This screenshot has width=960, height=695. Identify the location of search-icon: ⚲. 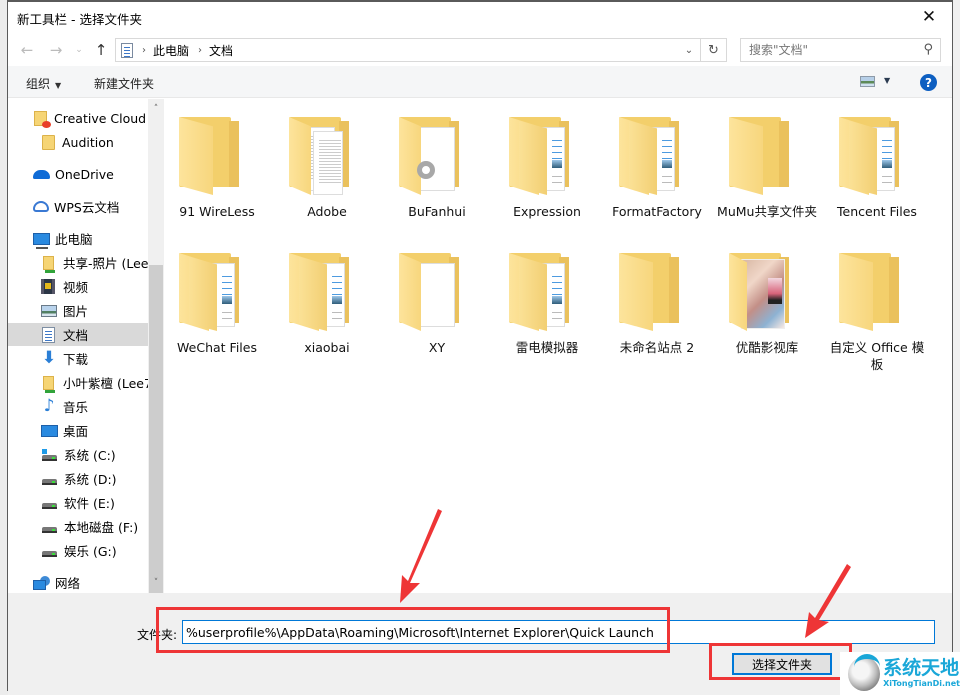
(928, 49).